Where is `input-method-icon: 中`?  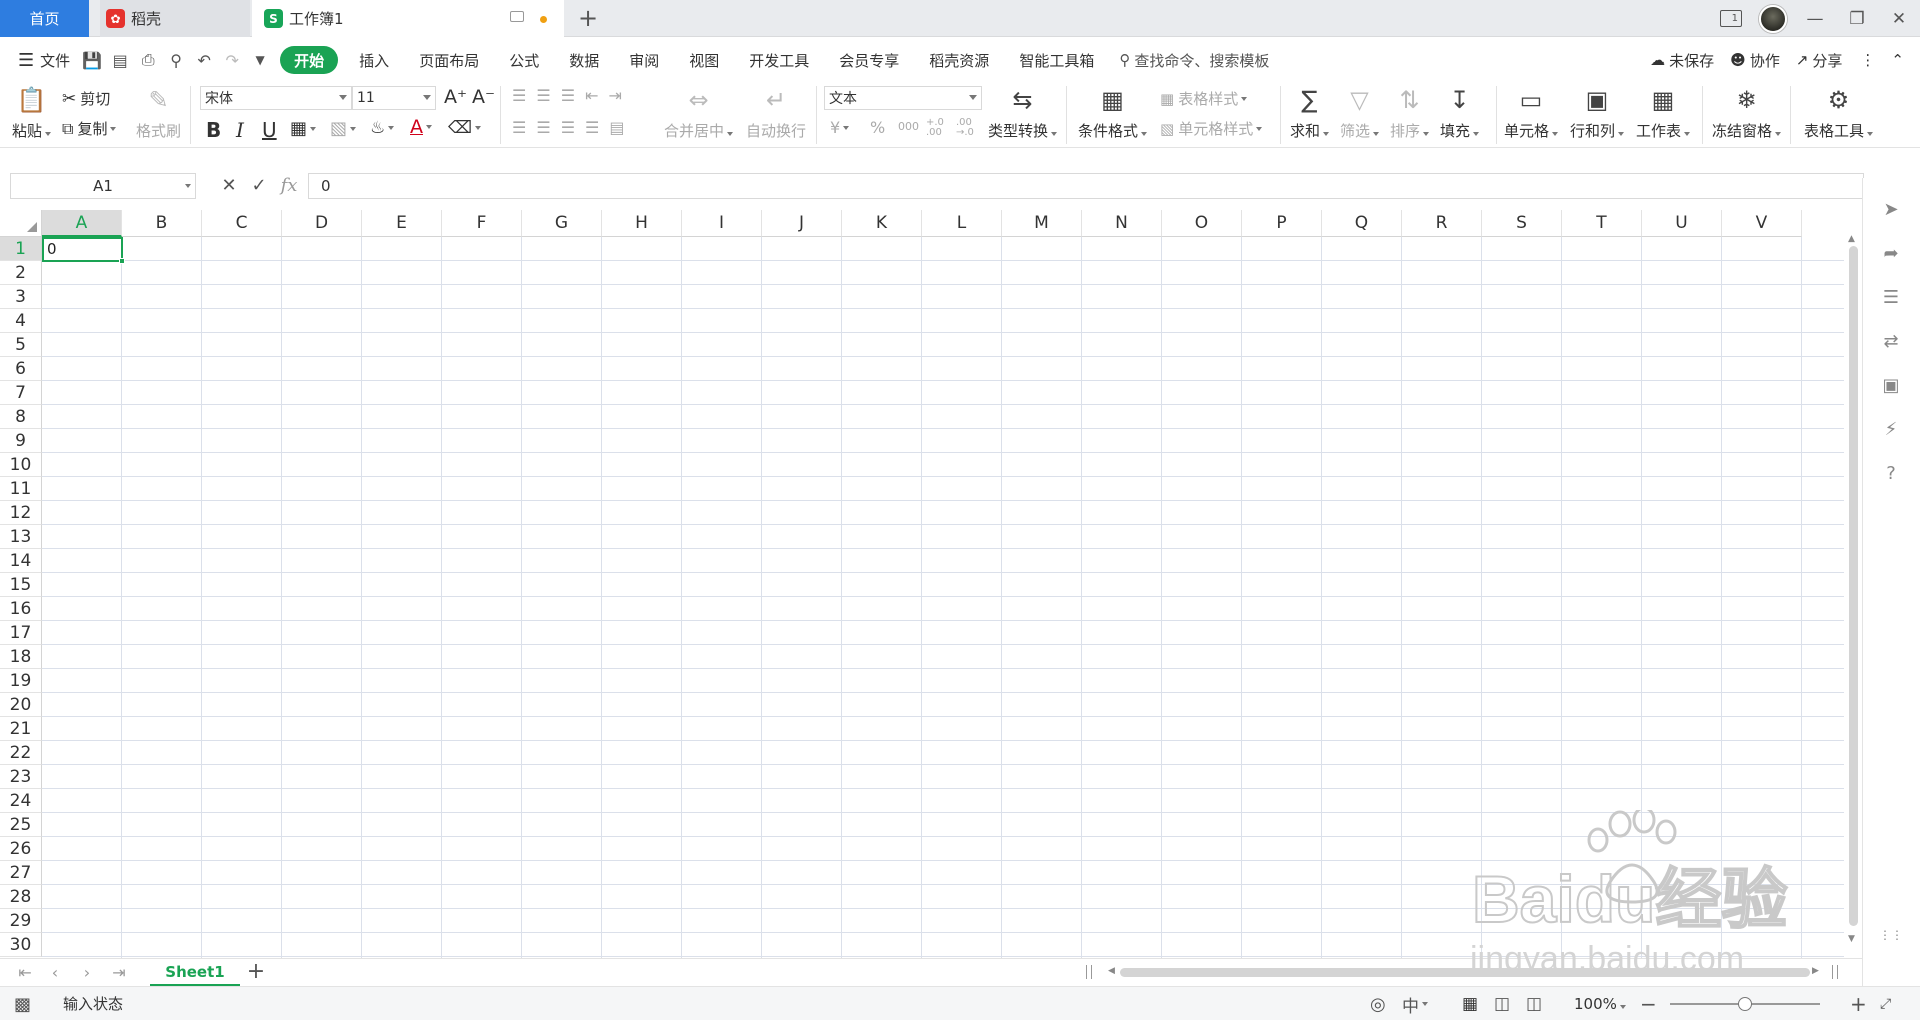 input-method-icon: 中 is located at coordinates (1415, 1005).